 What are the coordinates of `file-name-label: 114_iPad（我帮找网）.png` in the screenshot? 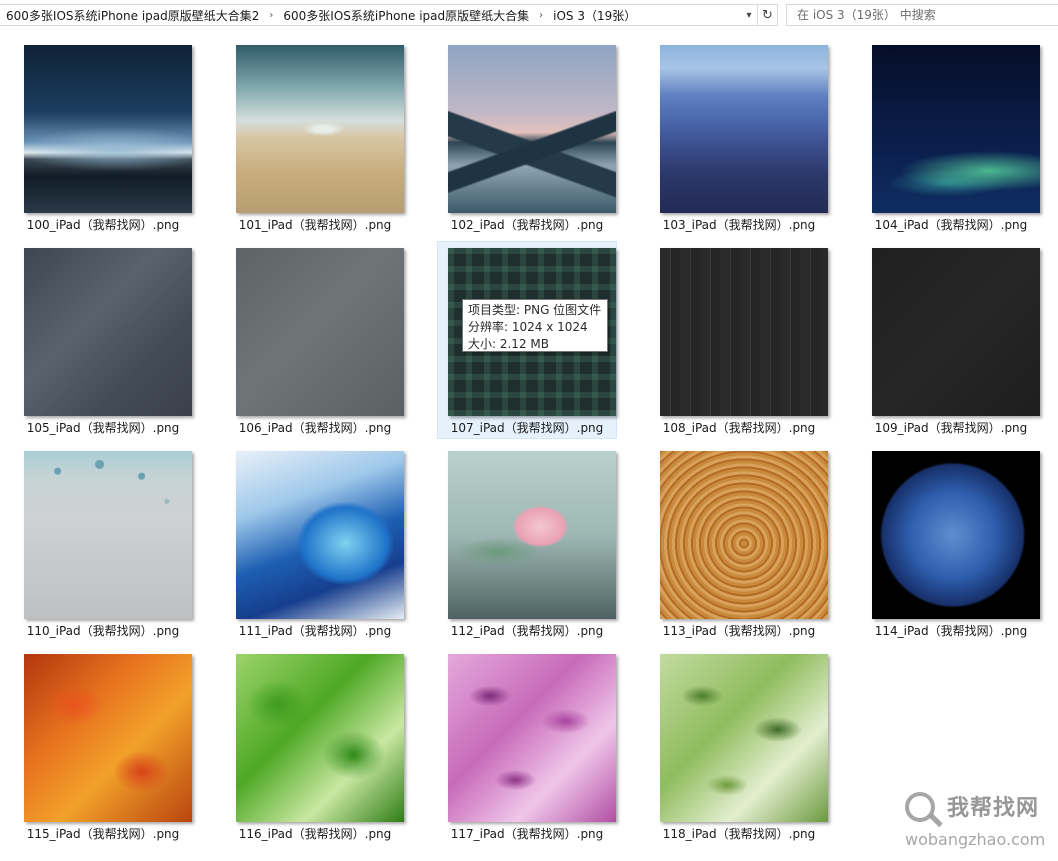 It's located at (951, 630).